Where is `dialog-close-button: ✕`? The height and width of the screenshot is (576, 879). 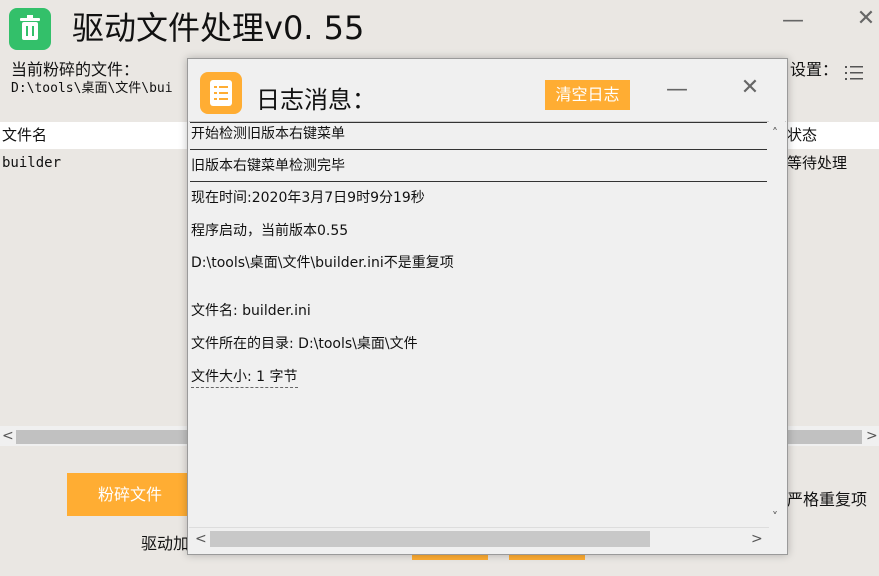
dialog-close-button: ✕ is located at coordinates (750, 88).